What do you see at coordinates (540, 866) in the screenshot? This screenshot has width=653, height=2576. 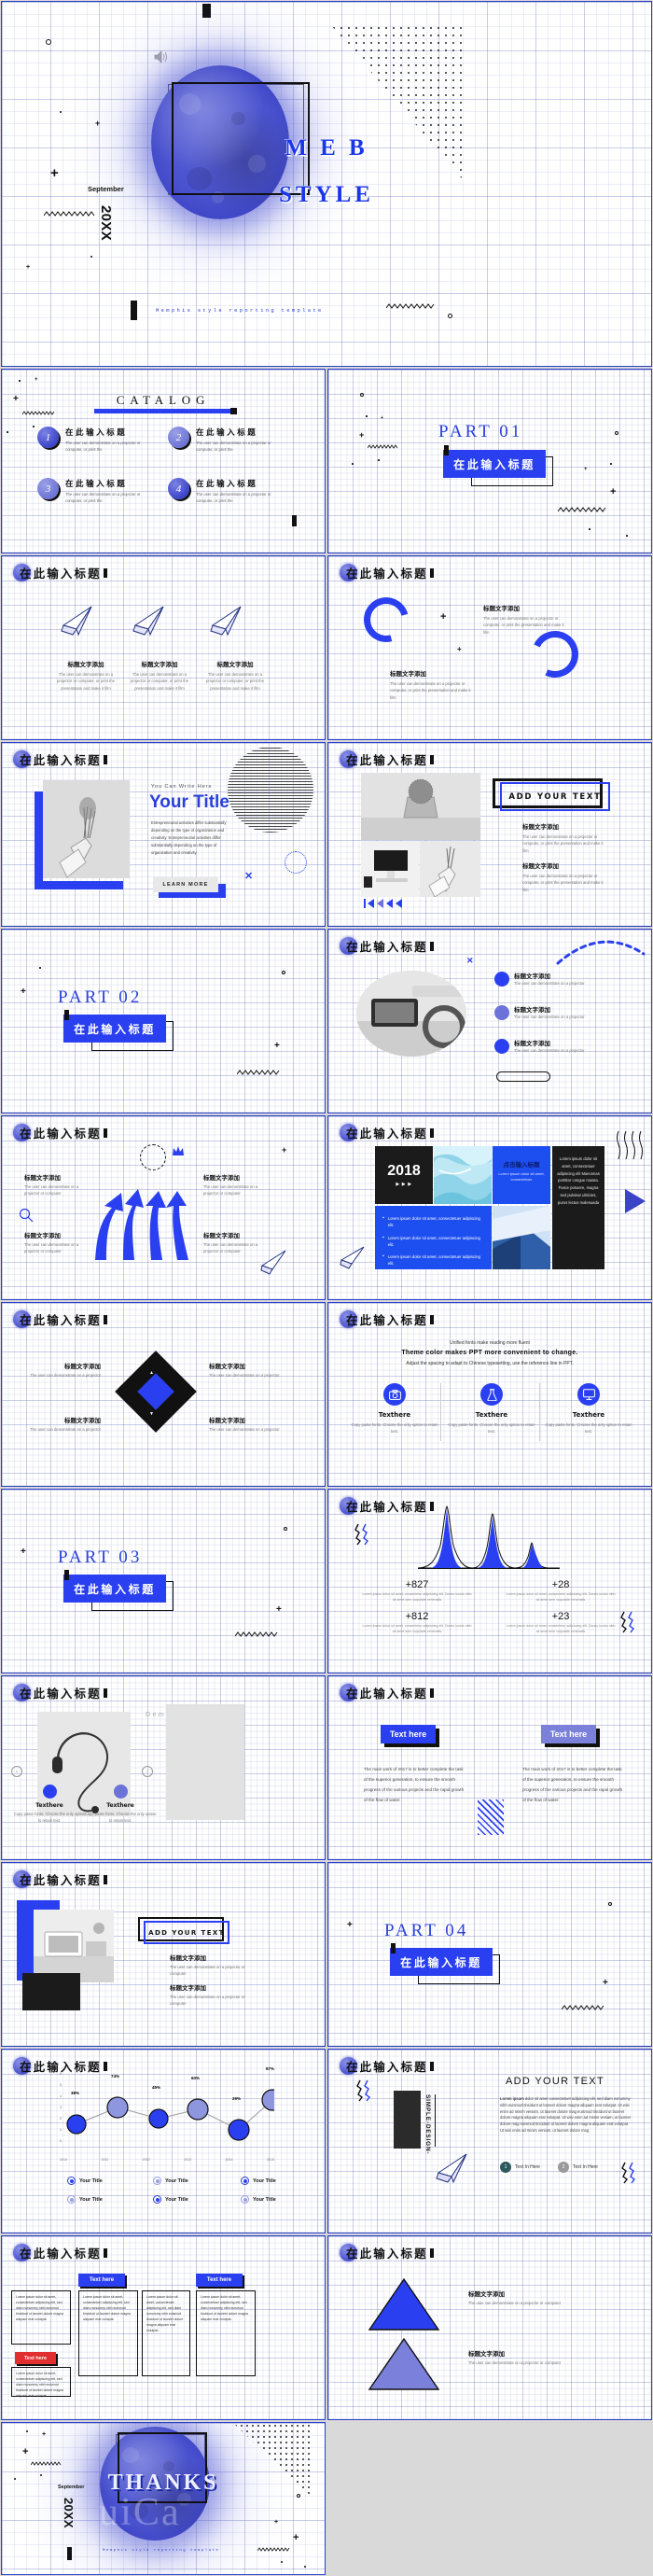 I see `row-title: 标题文字添加` at bounding box center [540, 866].